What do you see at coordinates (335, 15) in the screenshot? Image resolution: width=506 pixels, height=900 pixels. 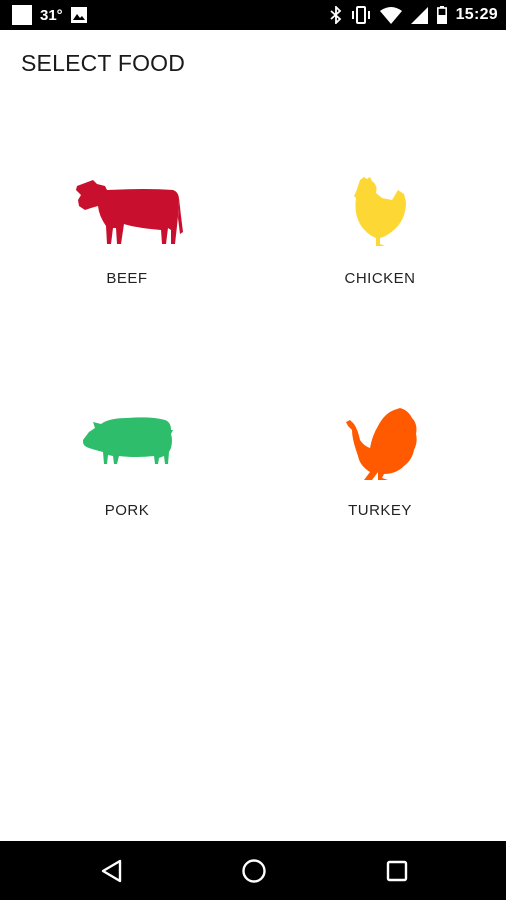 I see `bluetooth-icon` at bounding box center [335, 15].